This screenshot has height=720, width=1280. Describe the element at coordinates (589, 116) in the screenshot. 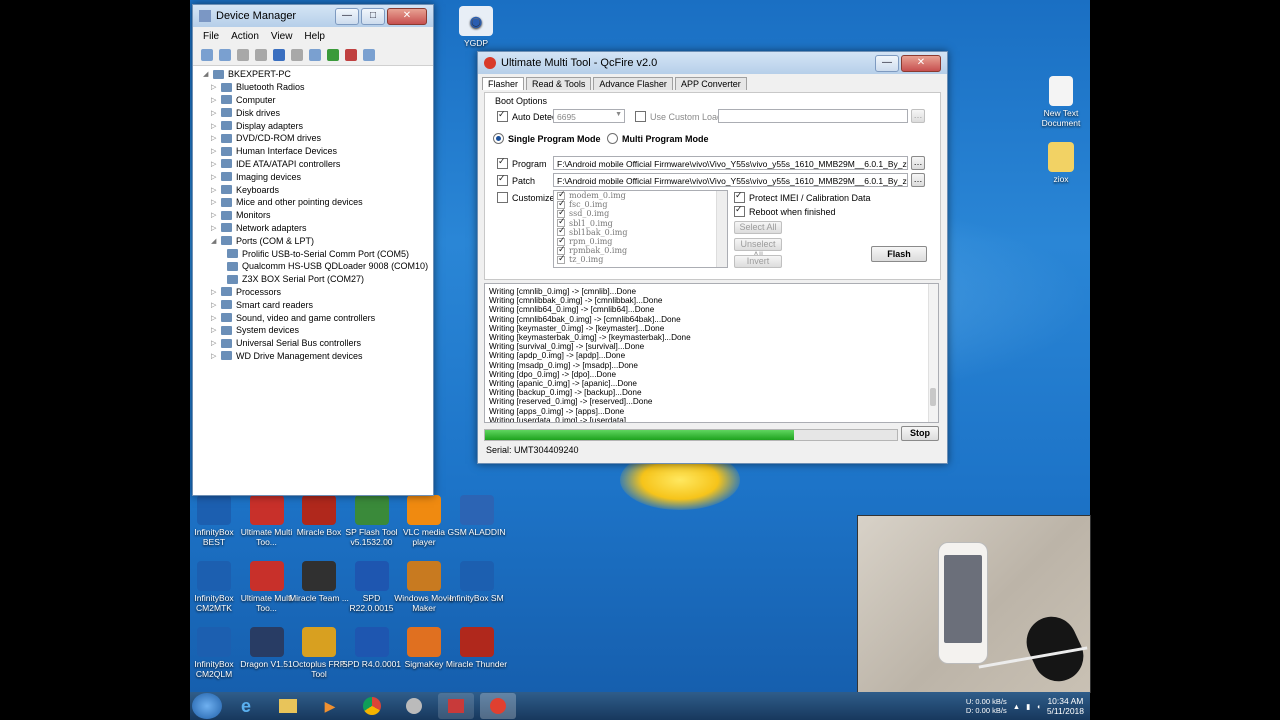

I see `auto-detect-select: 6695 ▼` at that location.